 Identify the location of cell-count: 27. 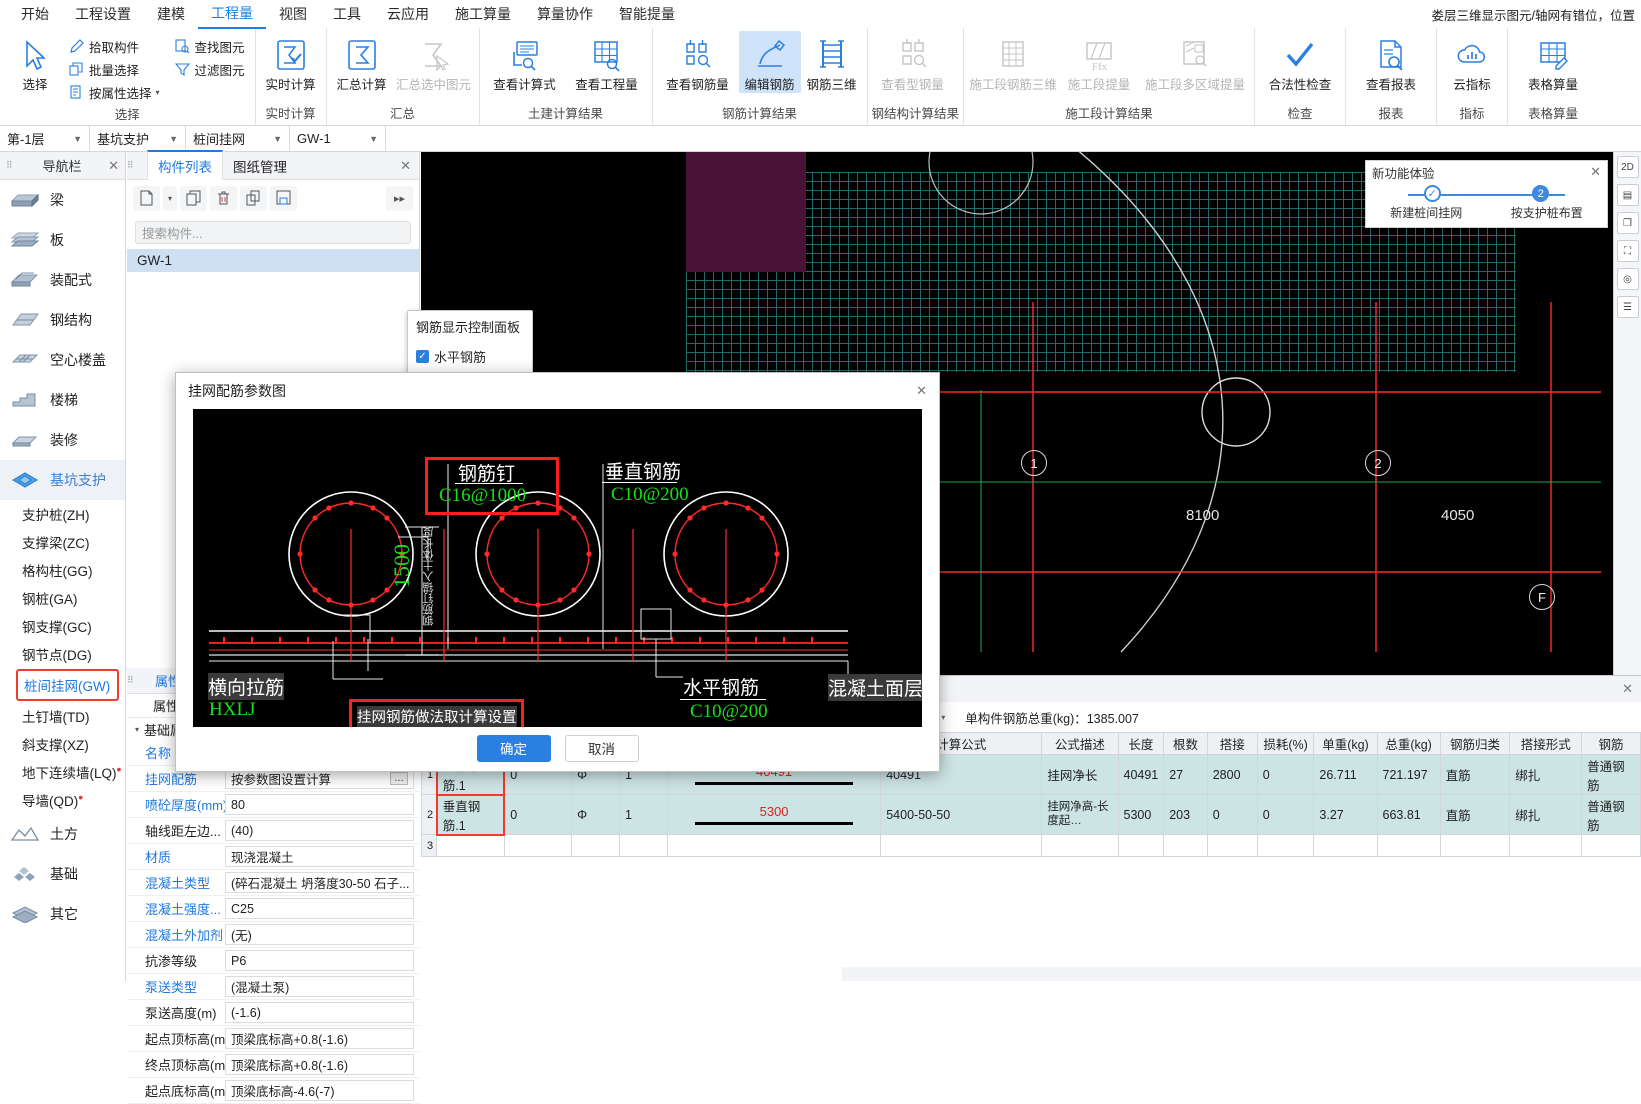
(1185, 774).